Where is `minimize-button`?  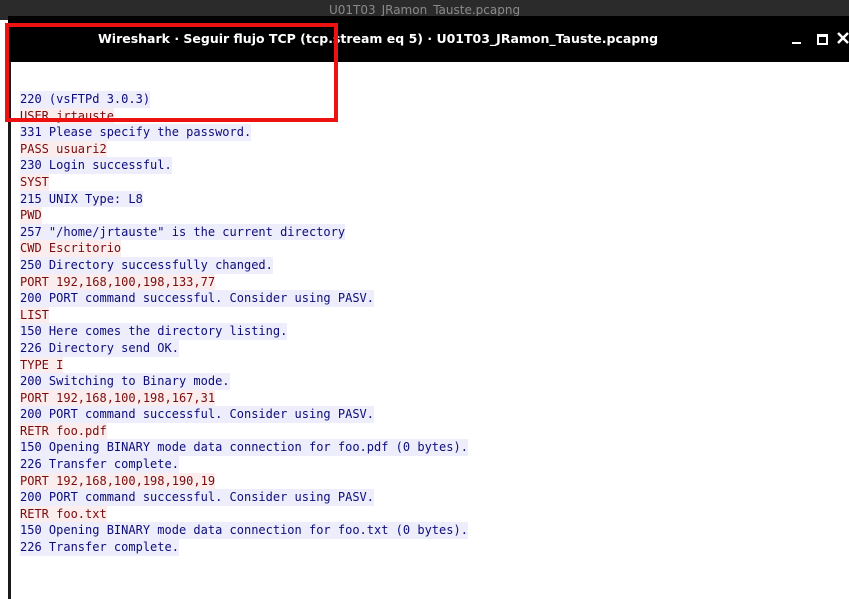 minimize-button is located at coordinates (797, 39).